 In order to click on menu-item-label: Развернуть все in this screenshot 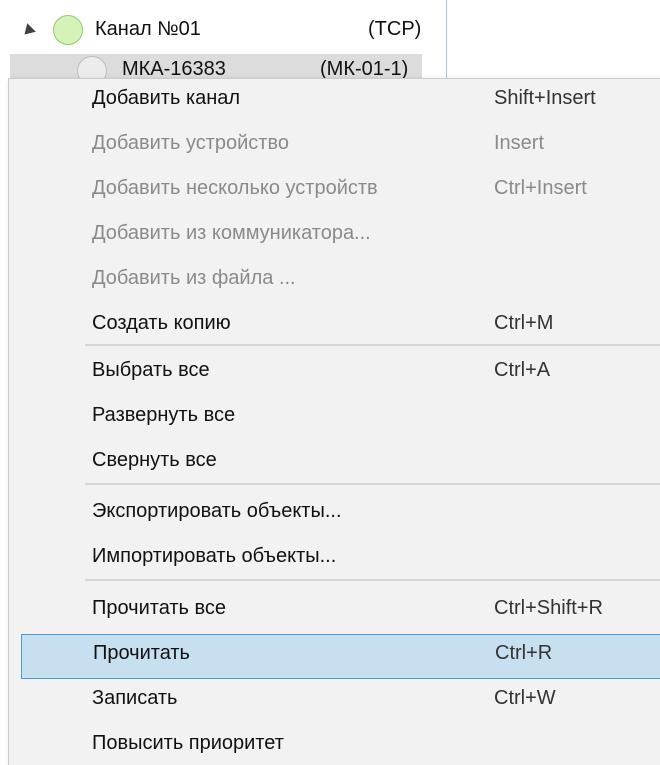, I will do `click(164, 415)`.